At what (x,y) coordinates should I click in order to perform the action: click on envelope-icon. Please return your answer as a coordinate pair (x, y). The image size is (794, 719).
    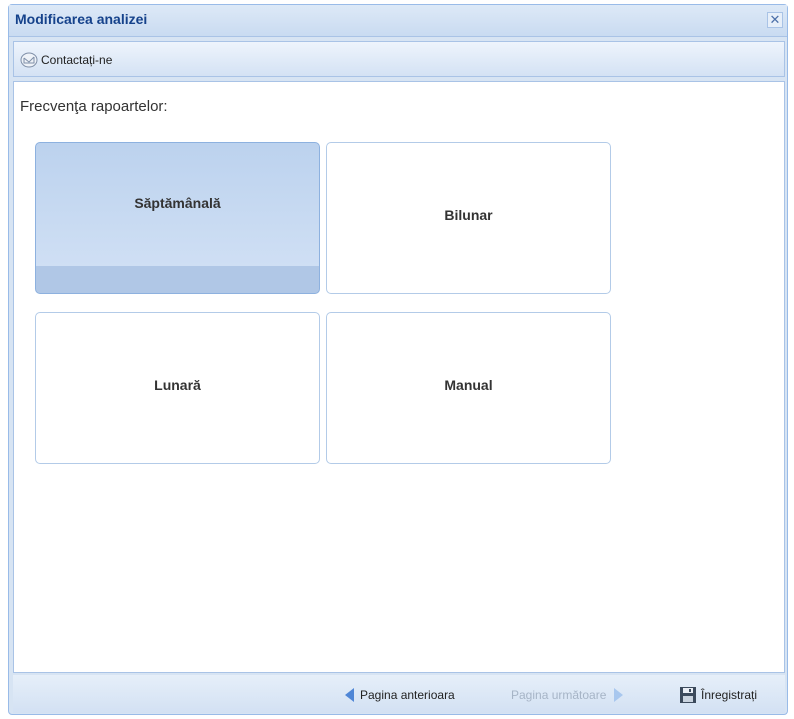
    Looking at the image, I should click on (29, 60).